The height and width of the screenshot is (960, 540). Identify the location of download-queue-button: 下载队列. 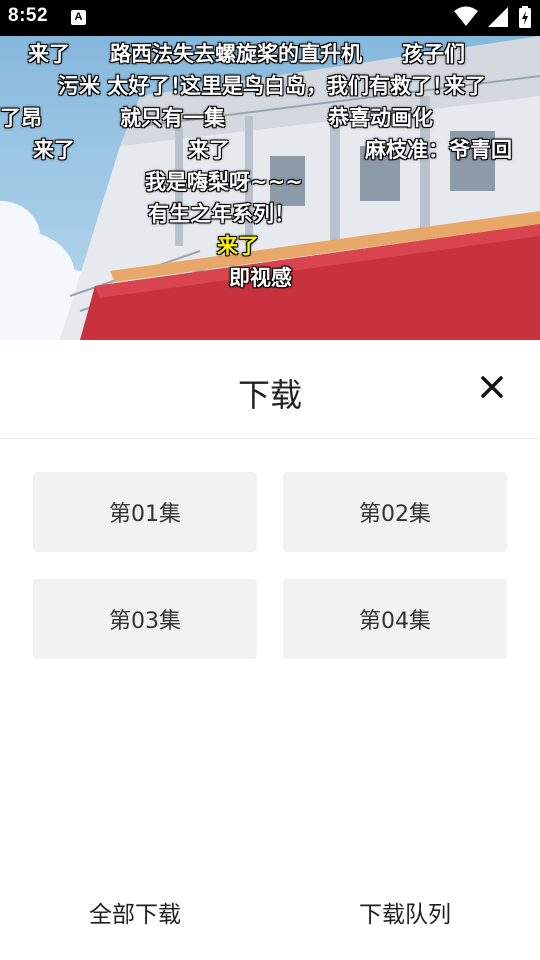
(405, 915).